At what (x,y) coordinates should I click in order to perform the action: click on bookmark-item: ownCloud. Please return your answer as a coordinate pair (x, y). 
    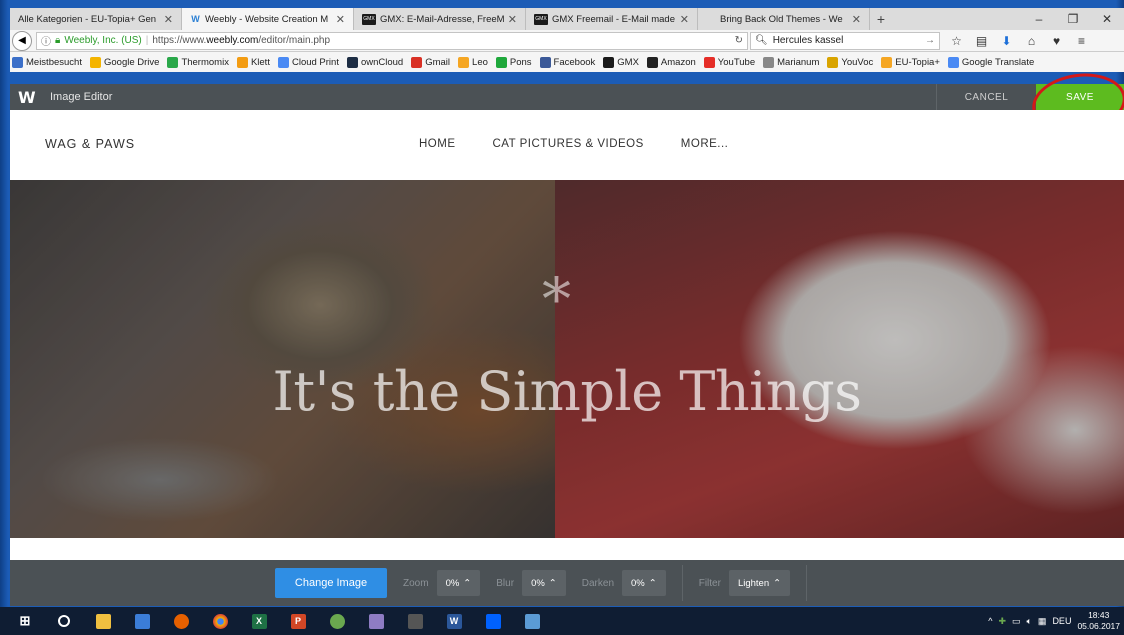
    Looking at the image, I should click on (375, 62).